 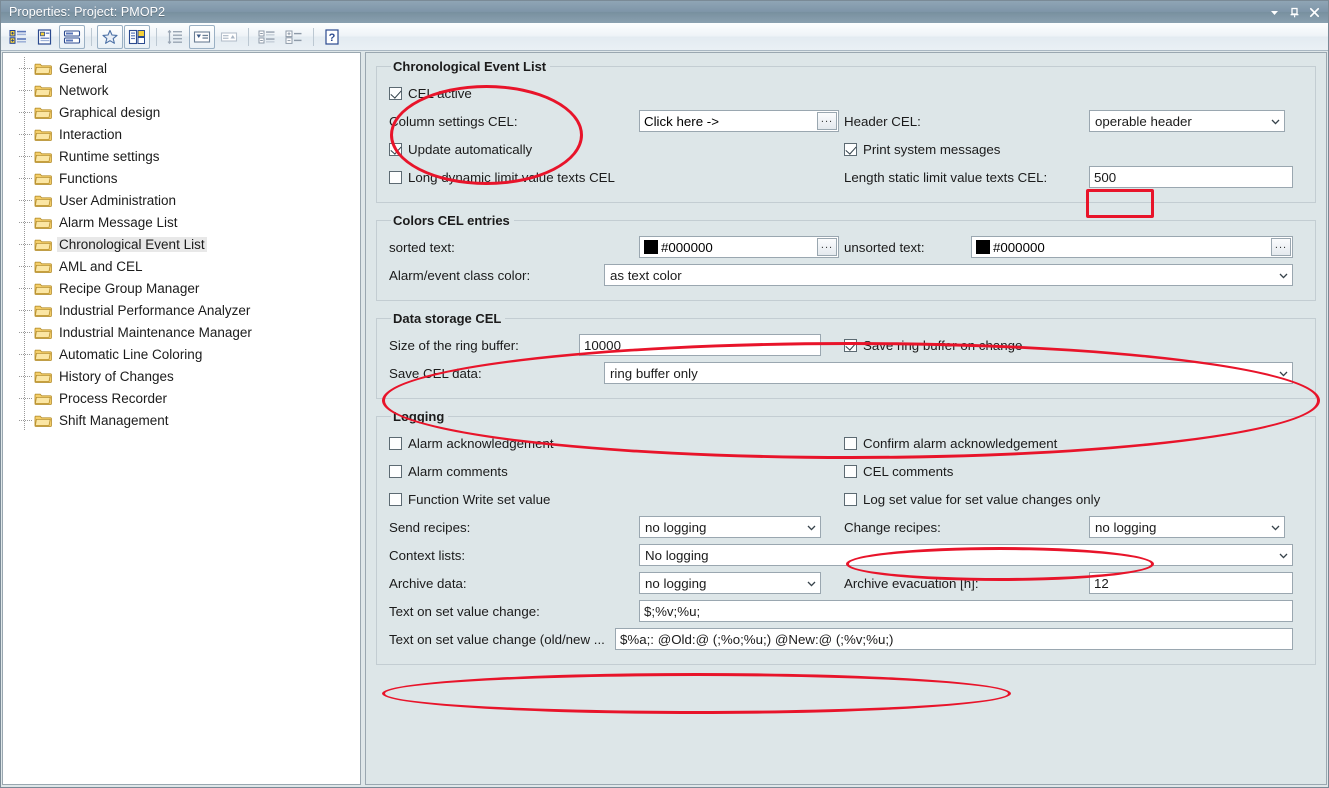 I want to click on row-text-on-set-value-change: Text on set value change: $;%v;%u;, so click(x=846, y=611).